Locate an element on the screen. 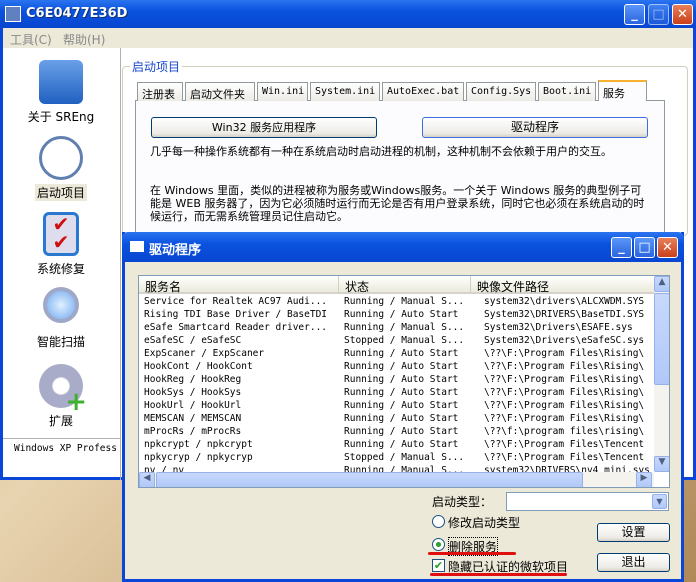 This screenshot has height=582, width=696. tab-boot-ini: Boot.ini is located at coordinates (567, 91).